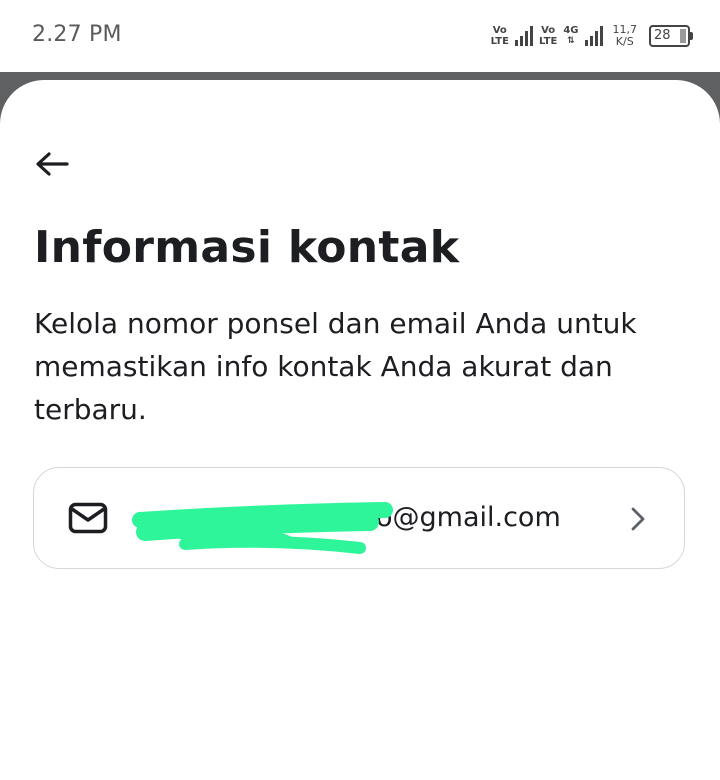 This screenshot has height=780, width=720. I want to click on chevron-right-icon, so click(638, 519).